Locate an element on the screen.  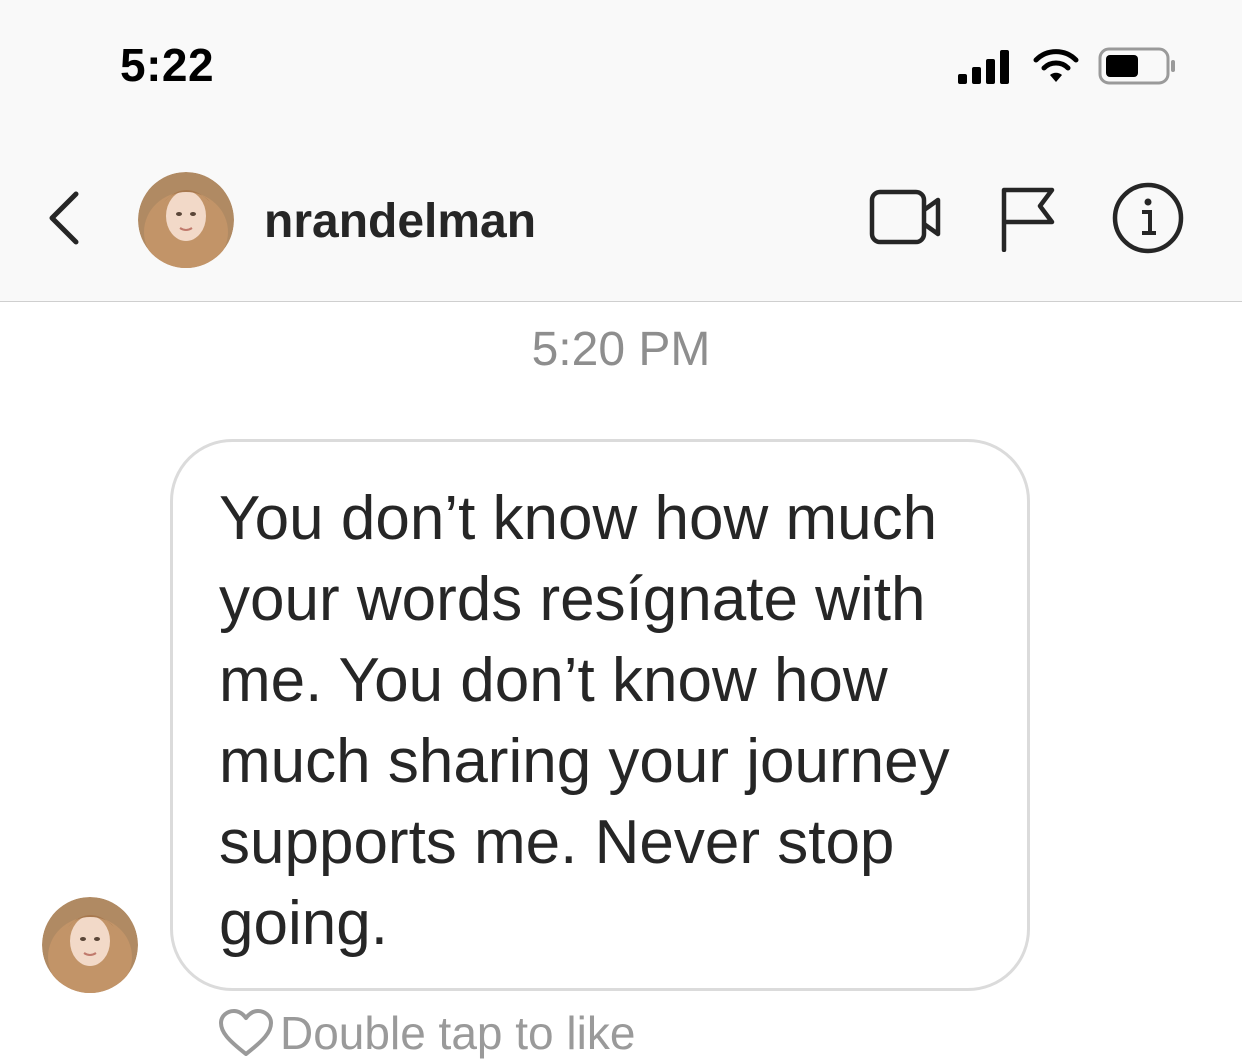
like-hint-label: Double tap to like is located at coordinates (458, 1033).